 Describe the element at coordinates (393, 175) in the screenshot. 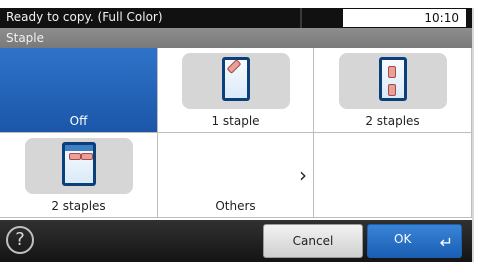

I see `empty-cell` at that location.